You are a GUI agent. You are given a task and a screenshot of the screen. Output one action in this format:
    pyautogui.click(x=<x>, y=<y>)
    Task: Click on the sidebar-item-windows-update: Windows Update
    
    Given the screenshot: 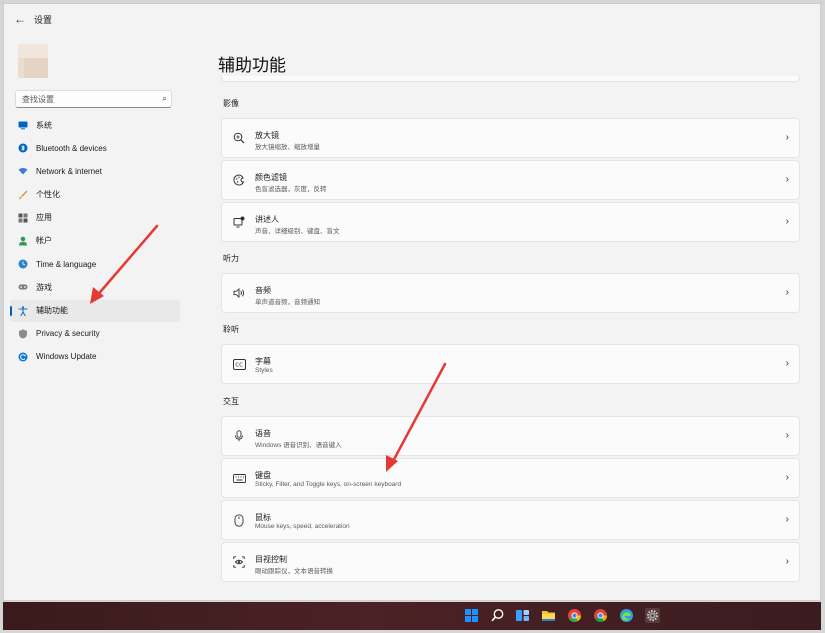 What is the action you would take?
    pyautogui.click(x=95, y=357)
    